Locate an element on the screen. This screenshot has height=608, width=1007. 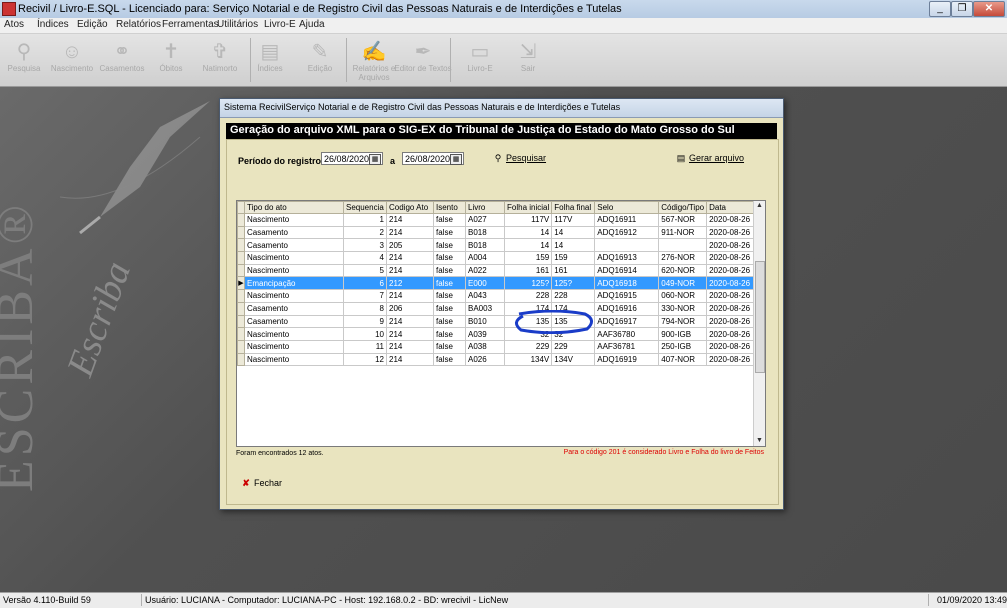
col-livro: Livro is located at coordinates (485, 207).